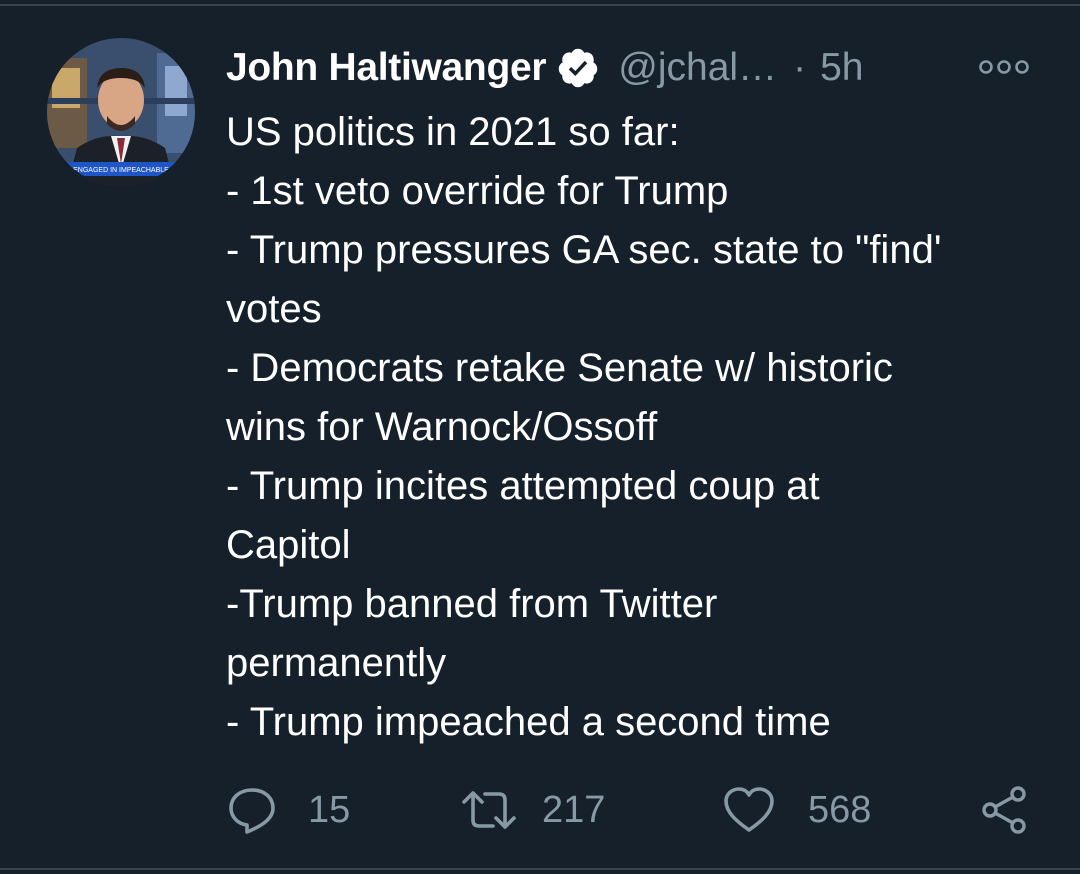 Image resolution: width=1080 pixels, height=874 pixels. What do you see at coordinates (559, 368) in the screenshot?
I see `tweet-line: - Democrats retake Senate w/ historic` at bounding box center [559, 368].